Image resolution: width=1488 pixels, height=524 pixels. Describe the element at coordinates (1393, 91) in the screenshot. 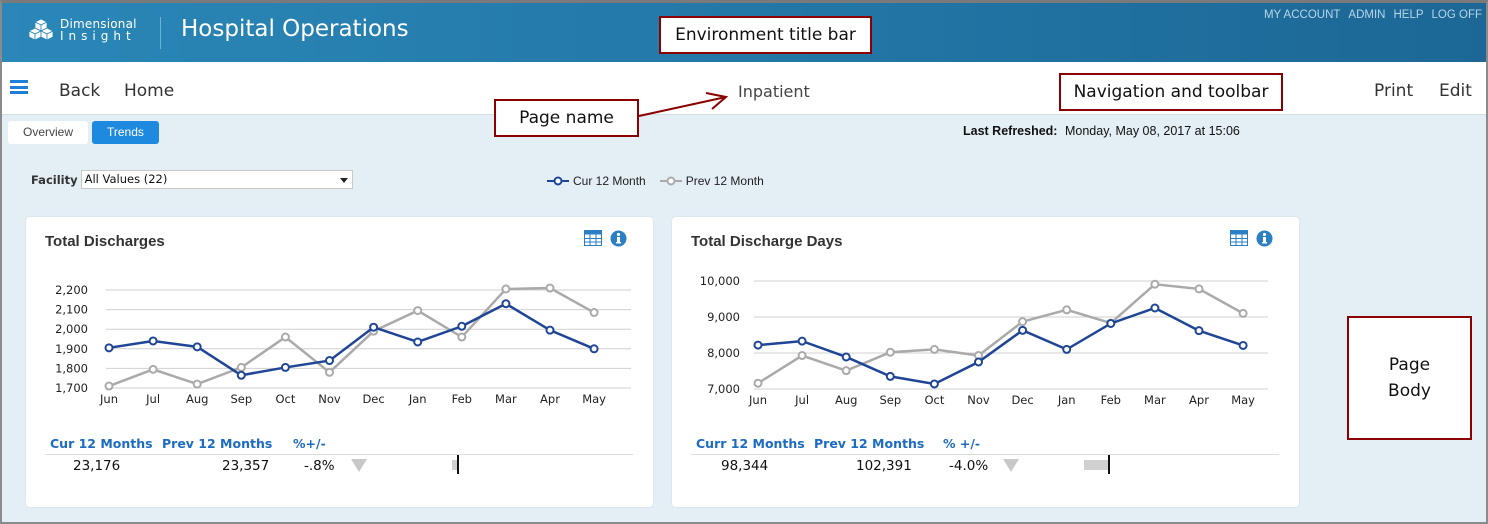

I see `print-button: Print` at that location.